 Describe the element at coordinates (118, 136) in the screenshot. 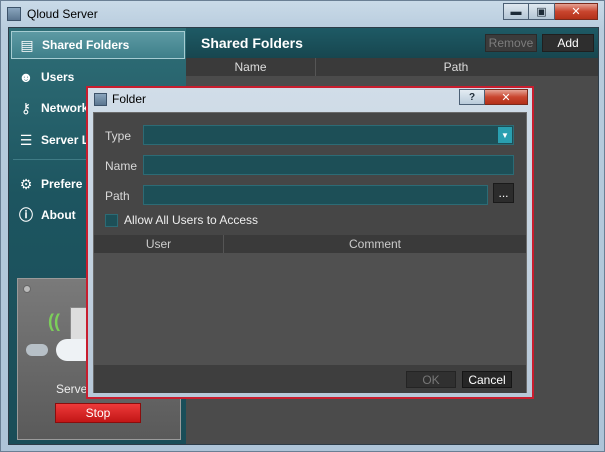

I see `type-label: Type` at that location.